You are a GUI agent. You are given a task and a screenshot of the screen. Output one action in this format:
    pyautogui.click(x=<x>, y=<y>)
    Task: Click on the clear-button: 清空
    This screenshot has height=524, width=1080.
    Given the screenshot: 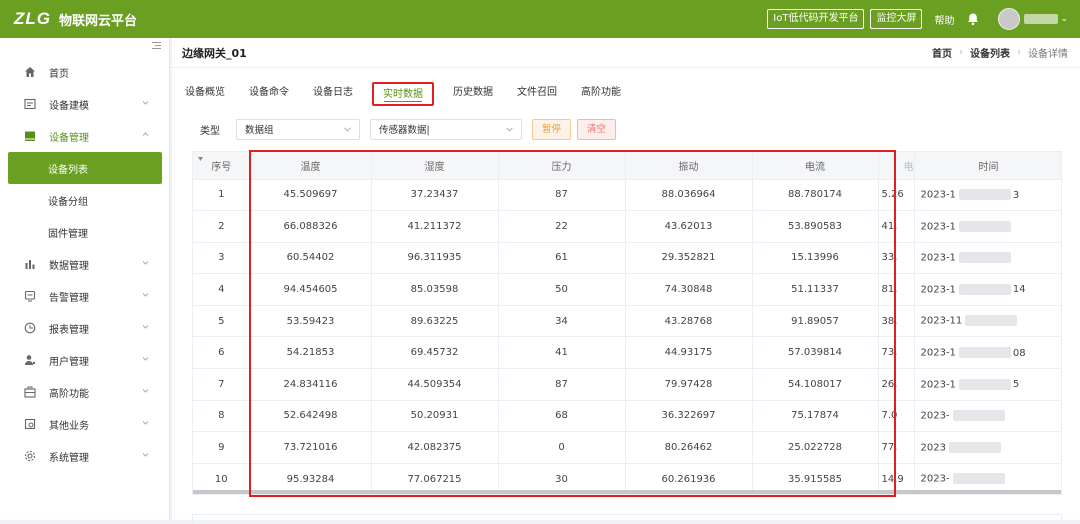 What is the action you would take?
    pyautogui.click(x=597, y=129)
    